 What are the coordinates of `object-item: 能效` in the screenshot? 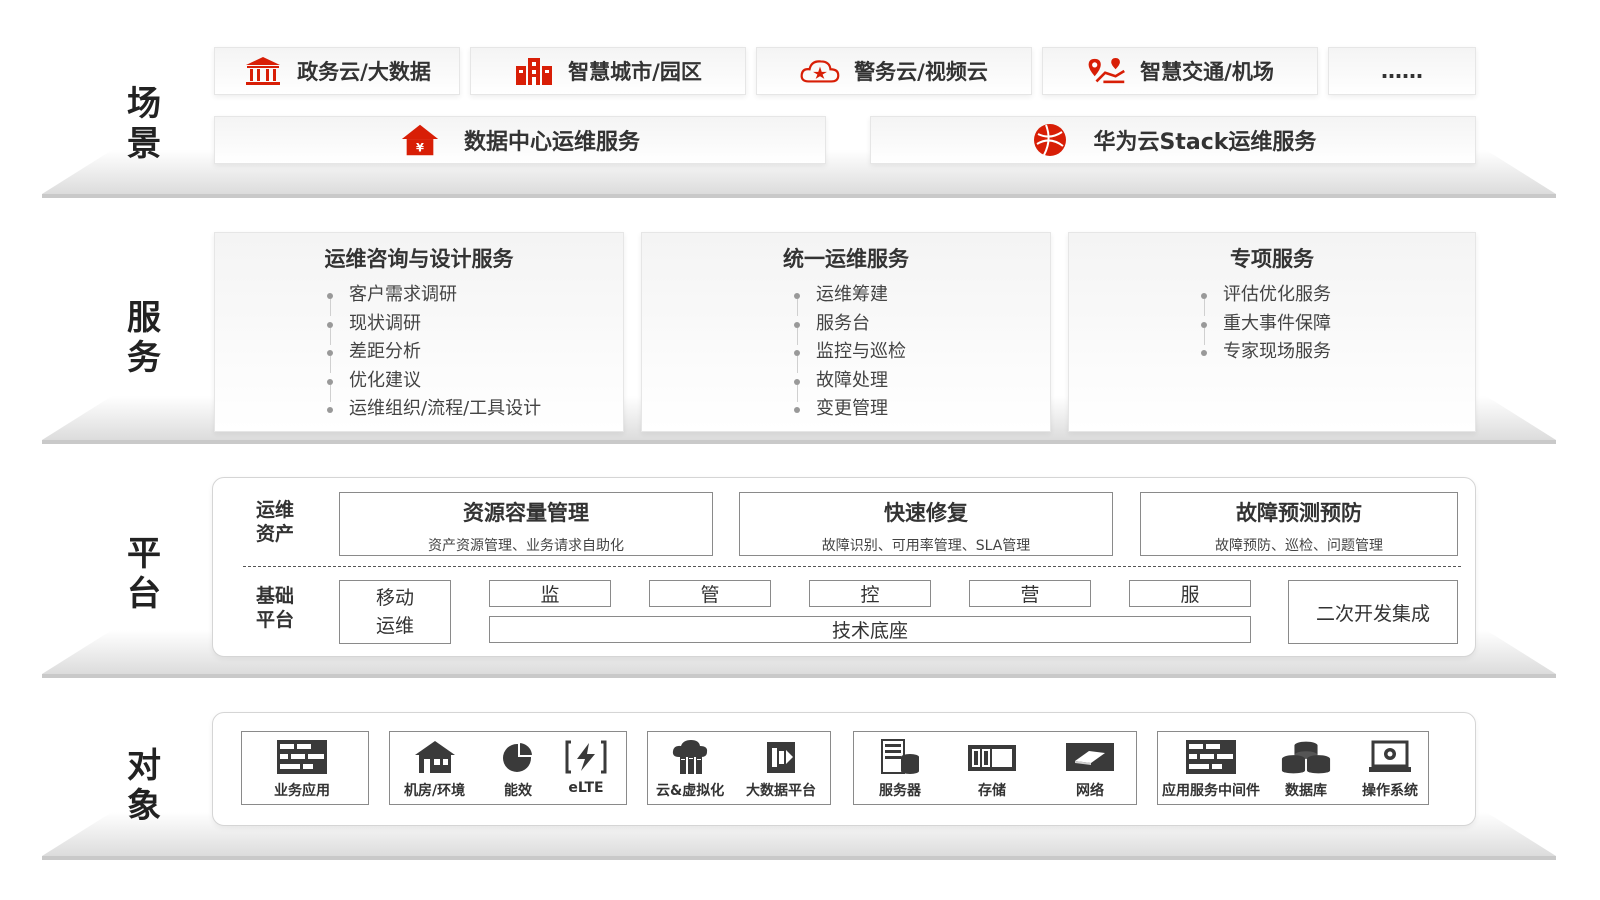 It's located at (518, 769).